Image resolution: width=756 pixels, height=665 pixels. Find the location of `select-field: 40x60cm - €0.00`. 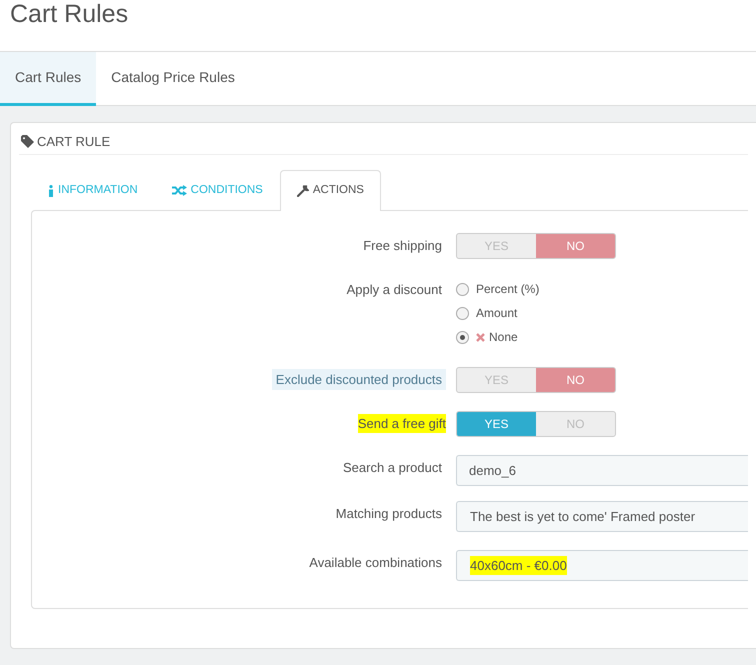

select-field: 40x60cm - €0.00 is located at coordinates (602, 565).